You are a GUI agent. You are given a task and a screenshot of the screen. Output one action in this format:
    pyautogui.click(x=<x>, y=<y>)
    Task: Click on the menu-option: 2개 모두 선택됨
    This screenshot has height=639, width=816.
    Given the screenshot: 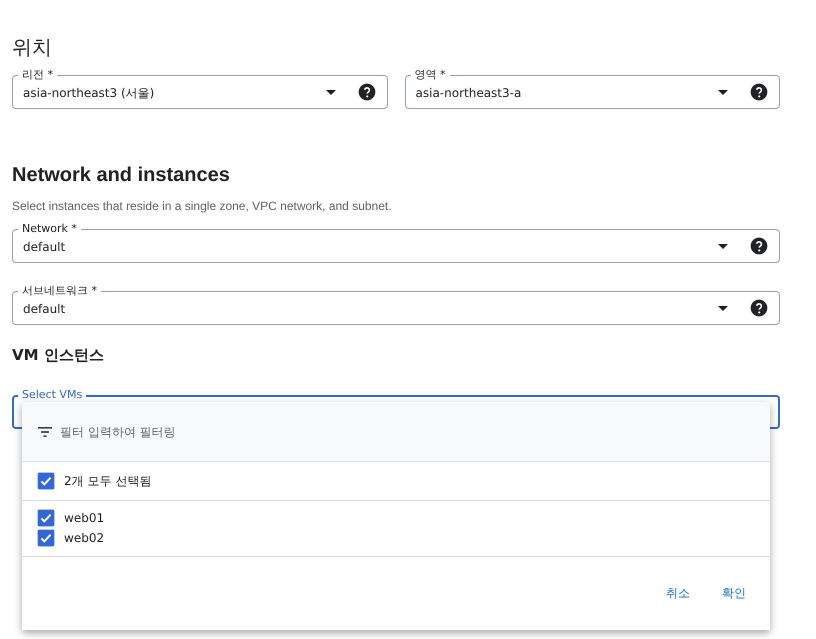 What is the action you would take?
    pyautogui.click(x=396, y=481)
    